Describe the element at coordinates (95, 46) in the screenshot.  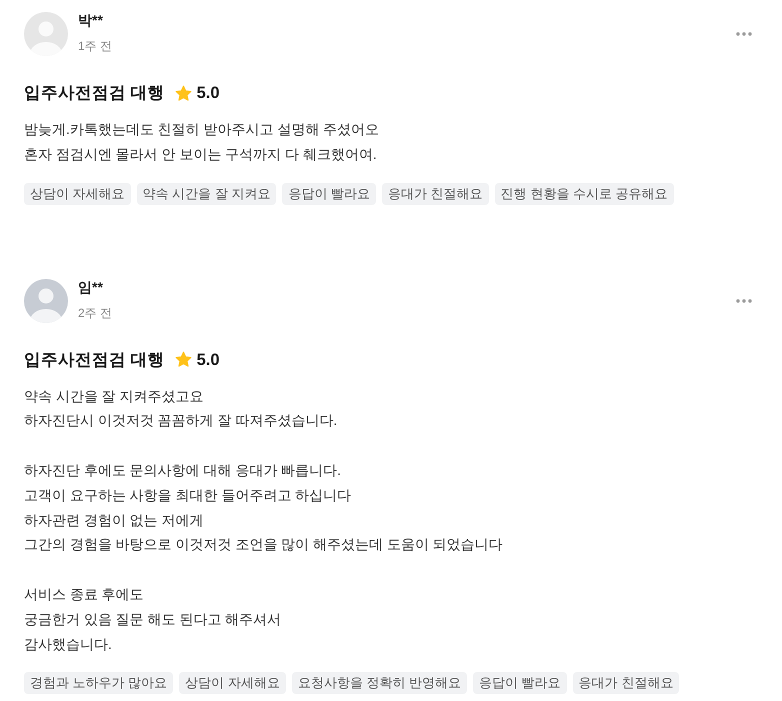
I see `review-time: 1주 전` at that location.